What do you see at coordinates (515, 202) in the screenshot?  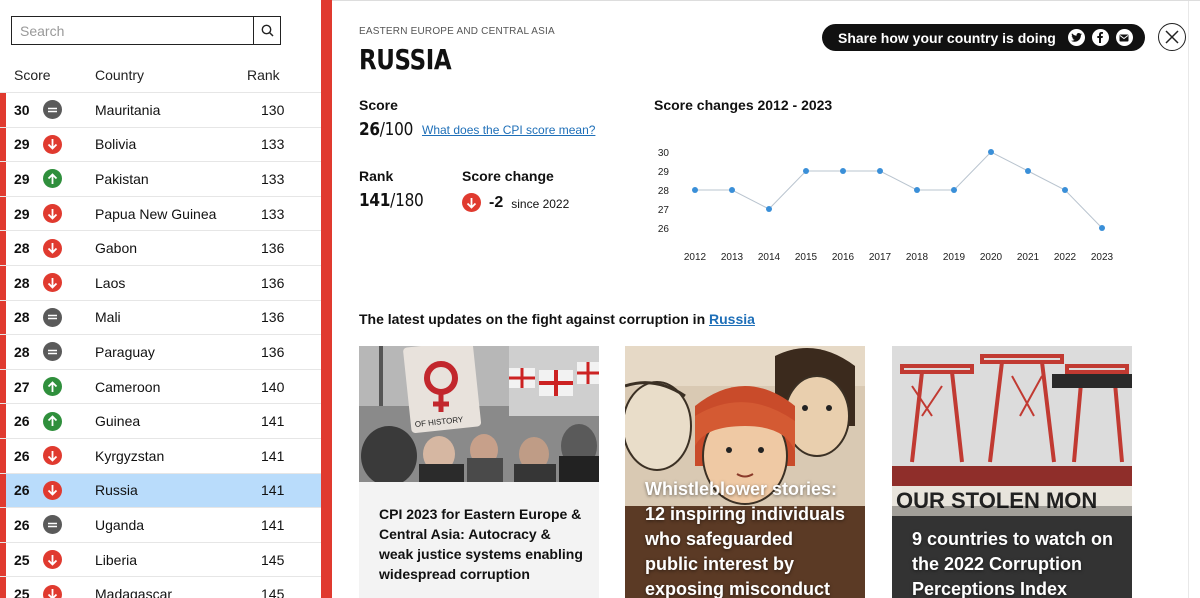 I see `score-change: -2 since 2022` at bounding box center [515, 202].